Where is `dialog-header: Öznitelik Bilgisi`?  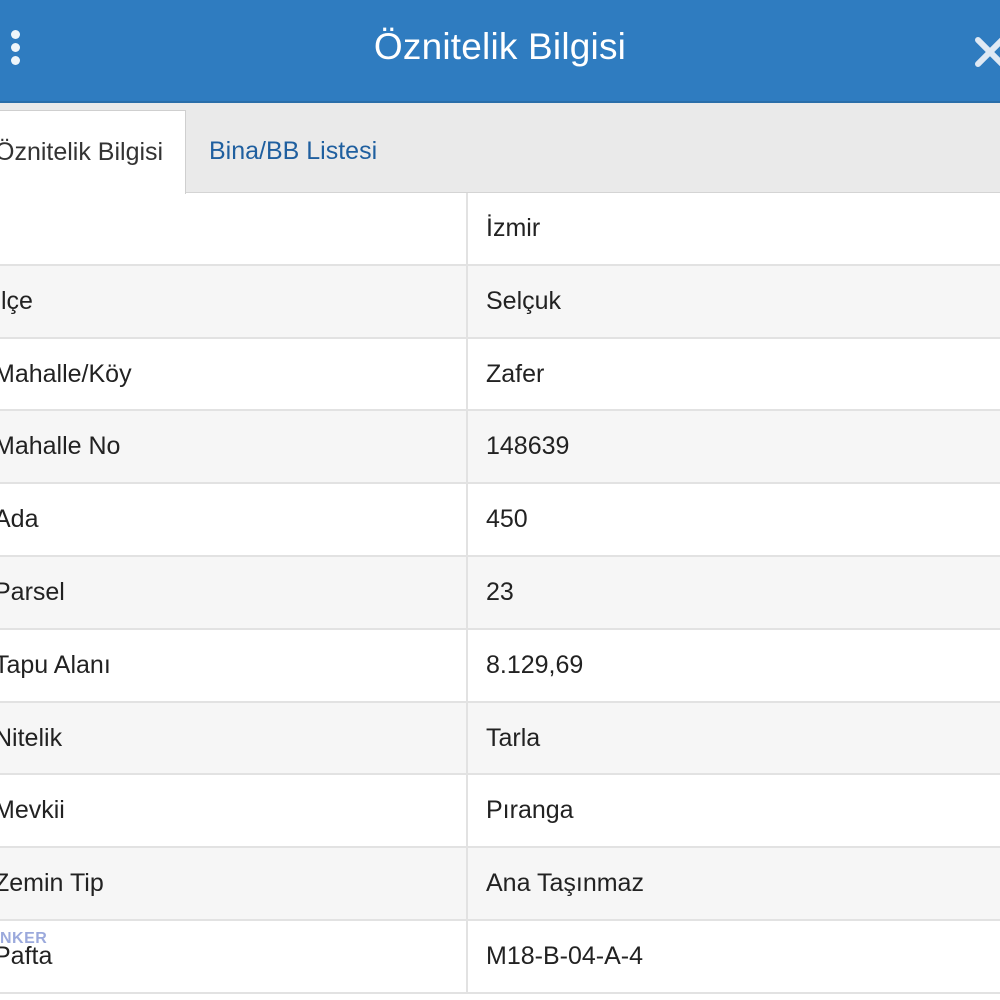 dialog-header: Öznitelik Bilgisi is located at coordinates (500, 51).